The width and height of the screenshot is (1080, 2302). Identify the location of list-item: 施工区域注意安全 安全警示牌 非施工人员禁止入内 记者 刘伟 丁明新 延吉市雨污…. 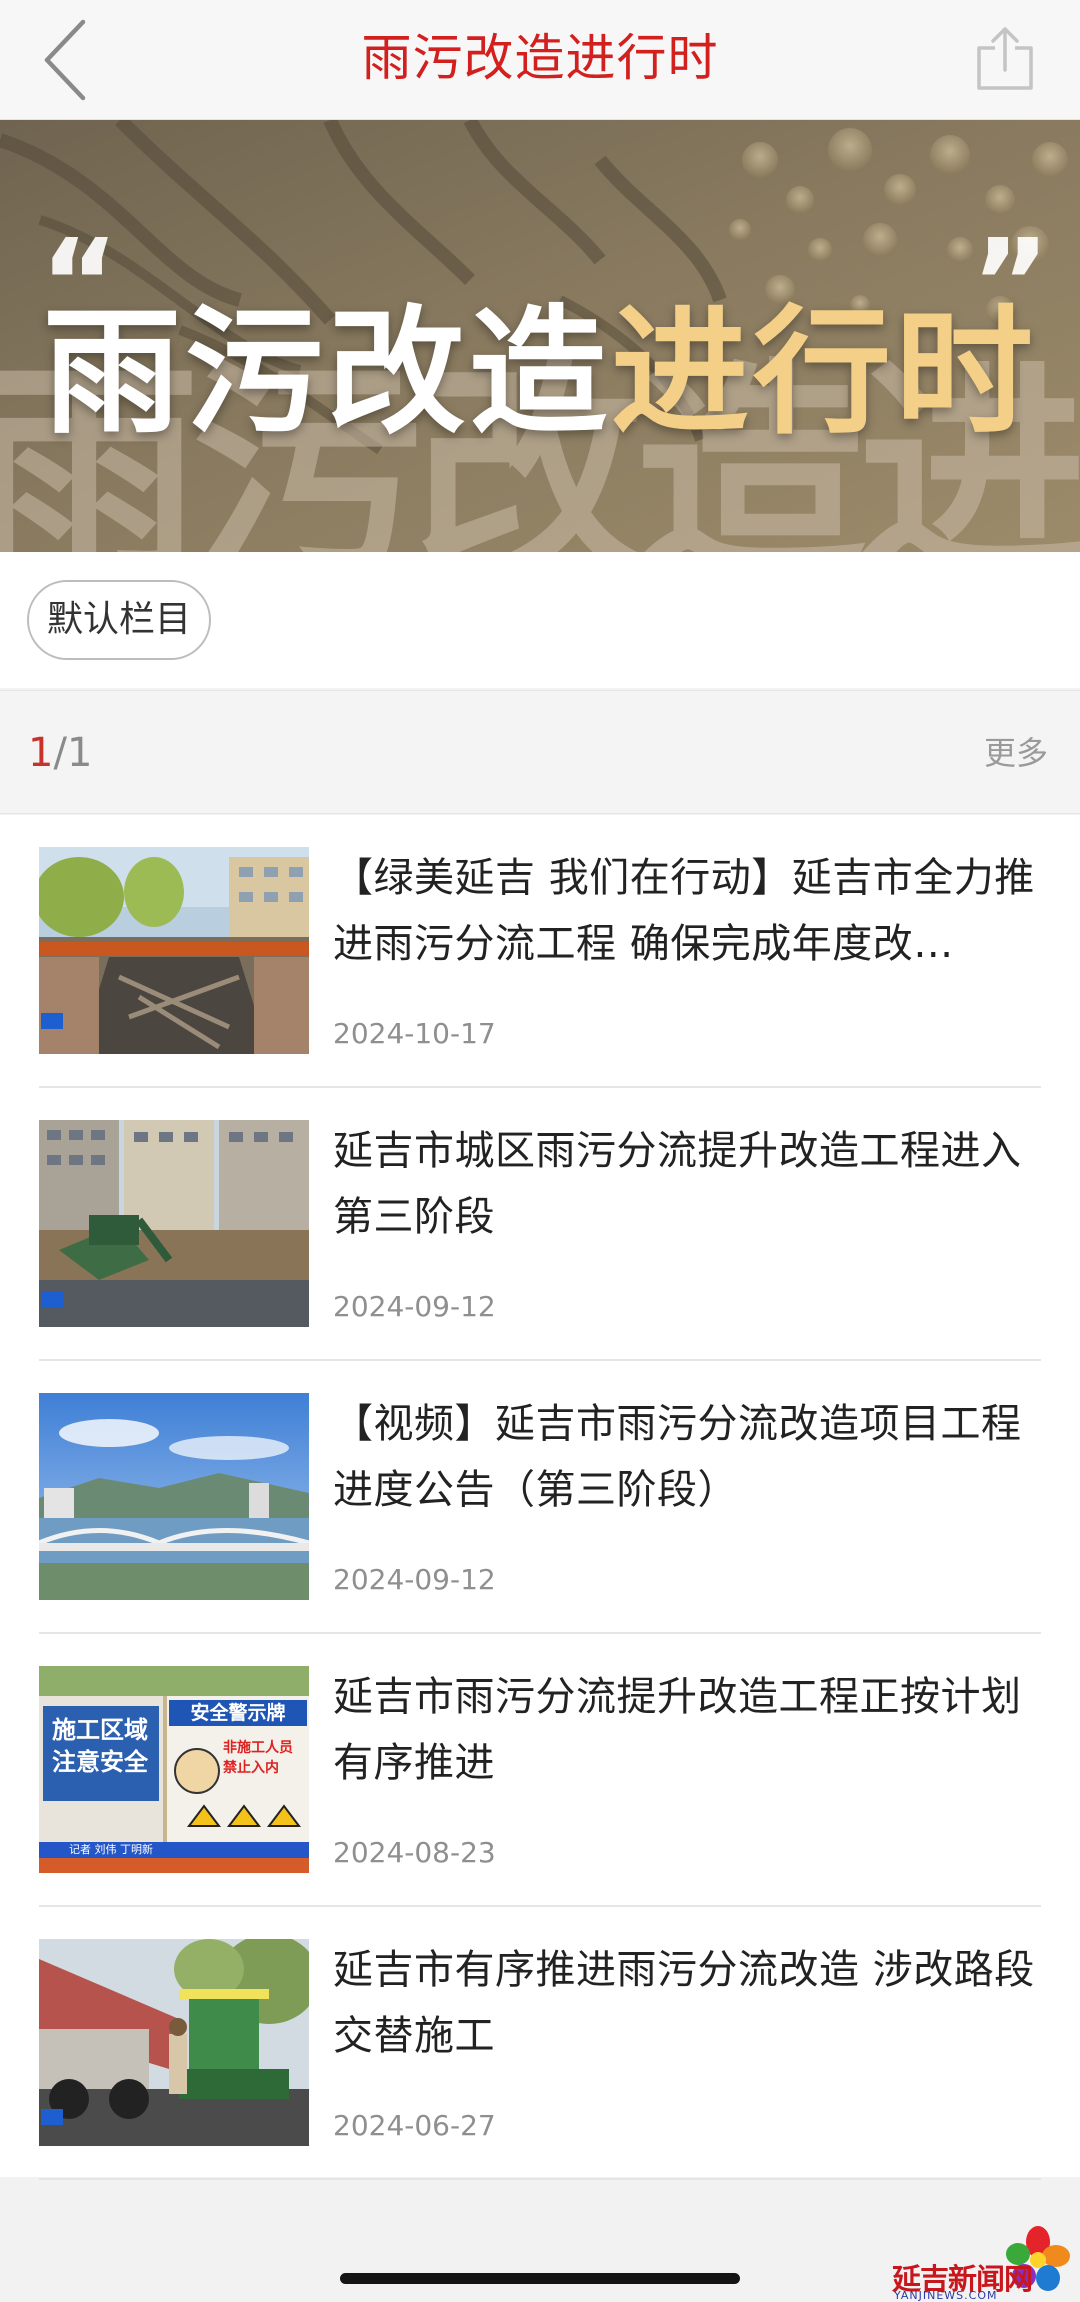
(540, 1770).